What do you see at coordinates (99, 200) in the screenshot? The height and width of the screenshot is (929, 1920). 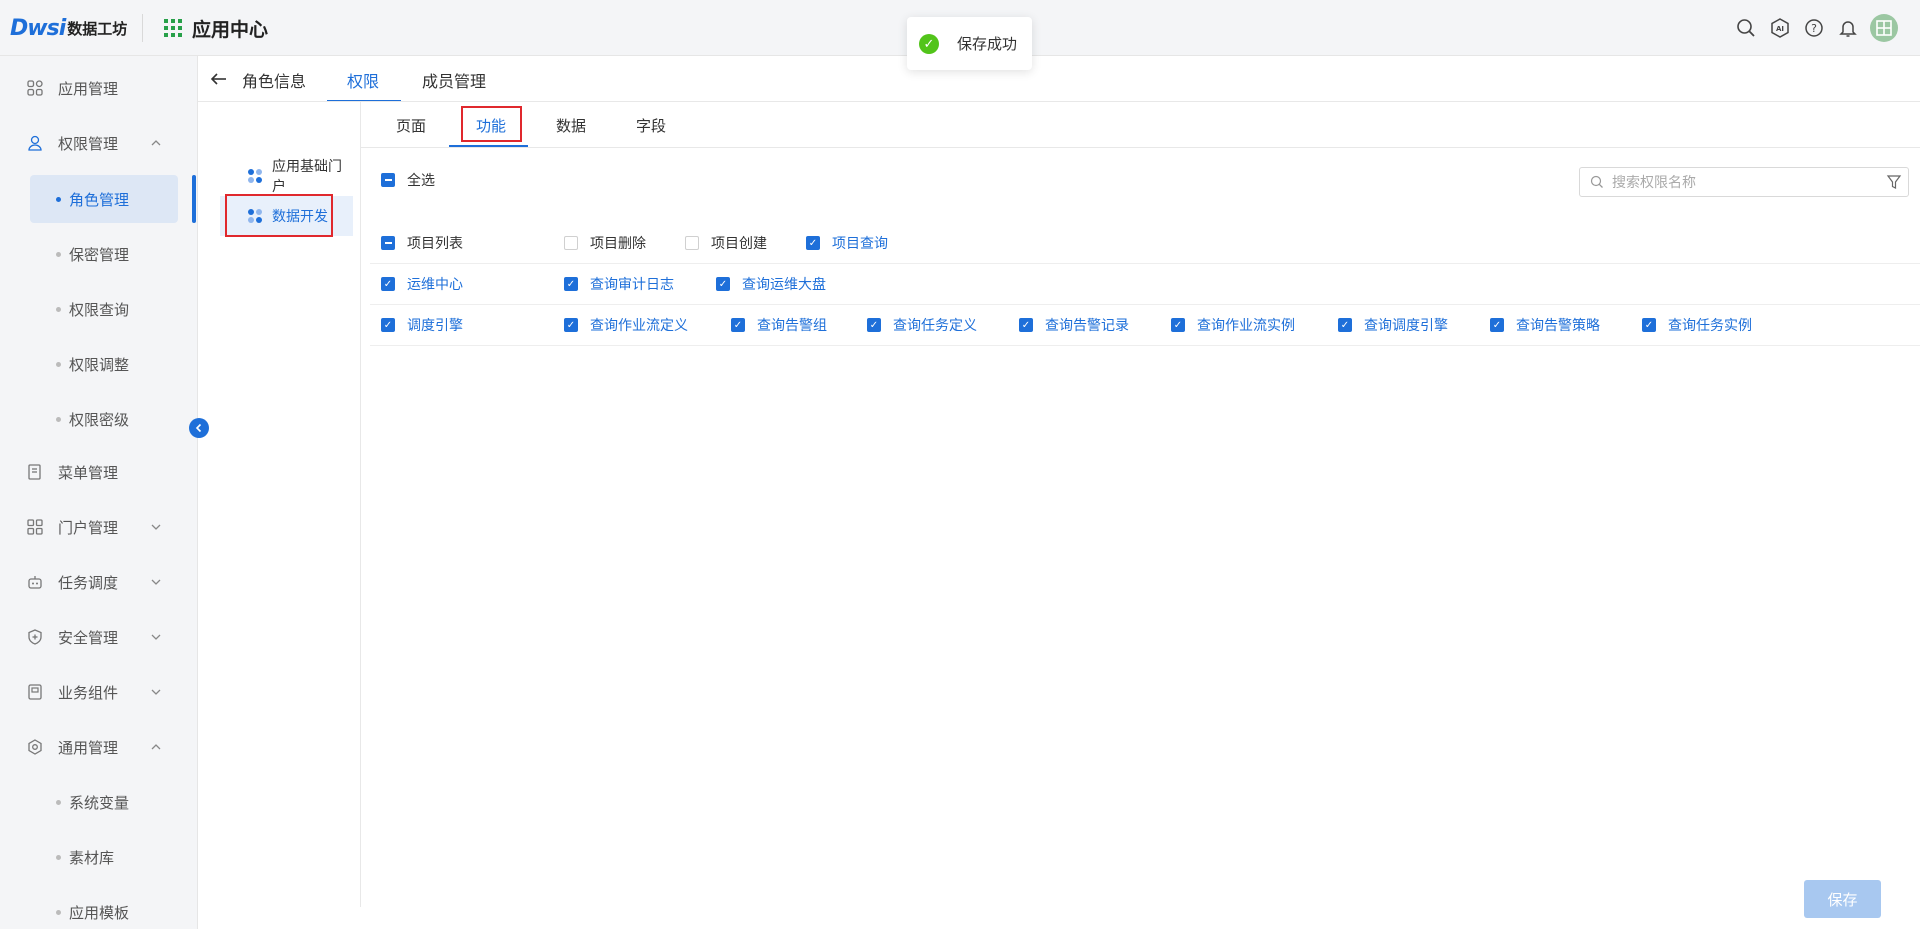 I see `sidebar-item-label: 角色管理` at bounding box center [99, 200].